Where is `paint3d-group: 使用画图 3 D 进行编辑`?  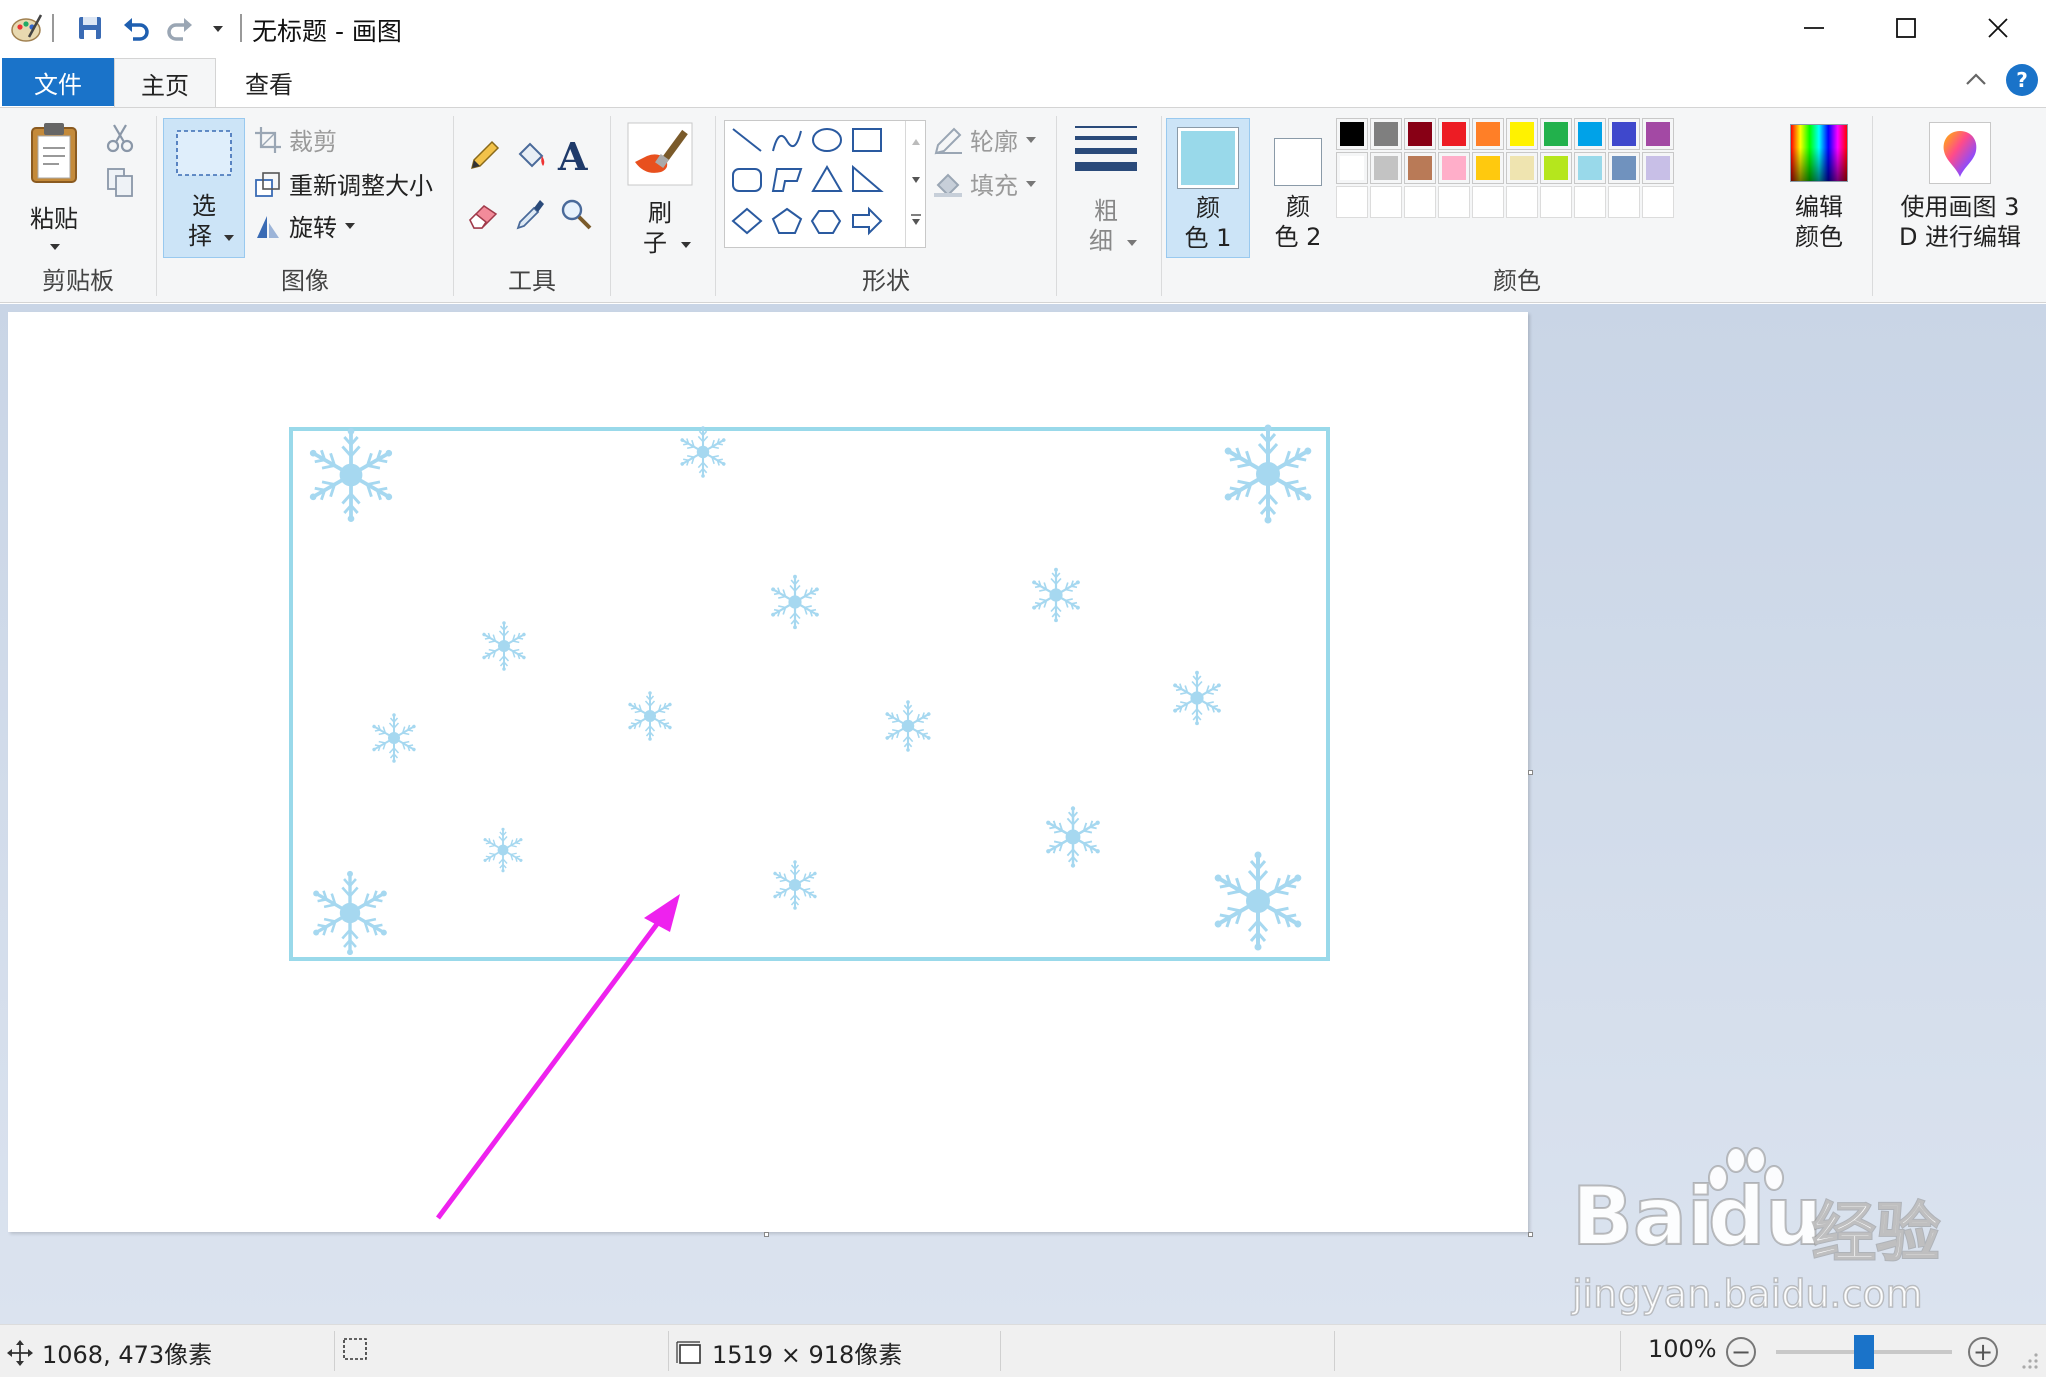
paint3d-group: 使用画图 3 D 进行编辑 is located at coordinates (1959, 206).